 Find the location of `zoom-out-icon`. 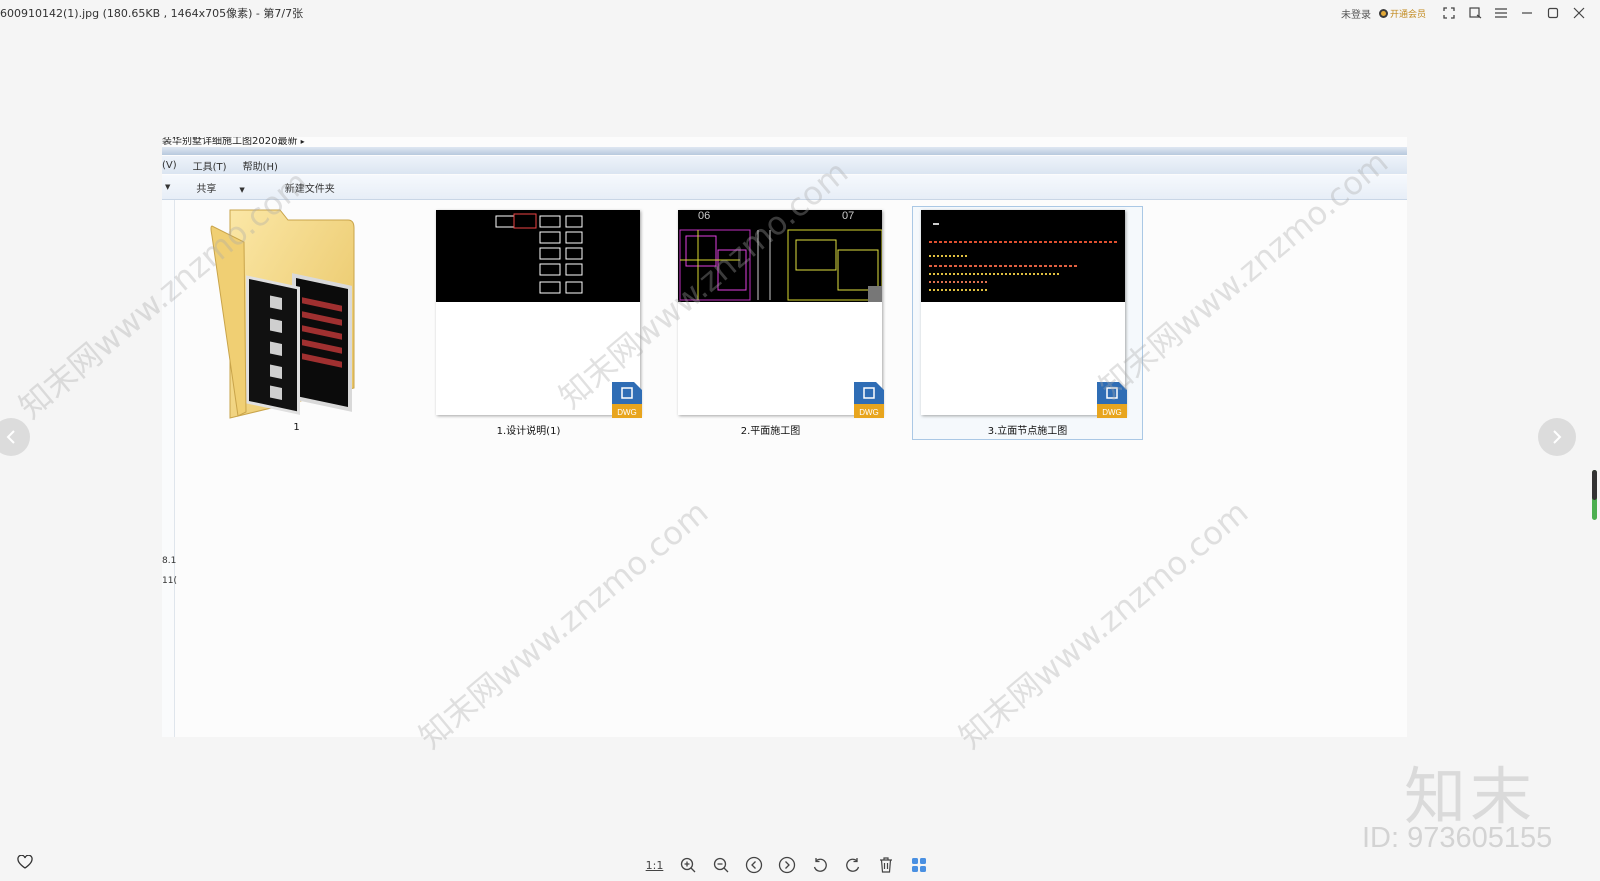

zoom-out-icon is located at coordinates (720, 865).